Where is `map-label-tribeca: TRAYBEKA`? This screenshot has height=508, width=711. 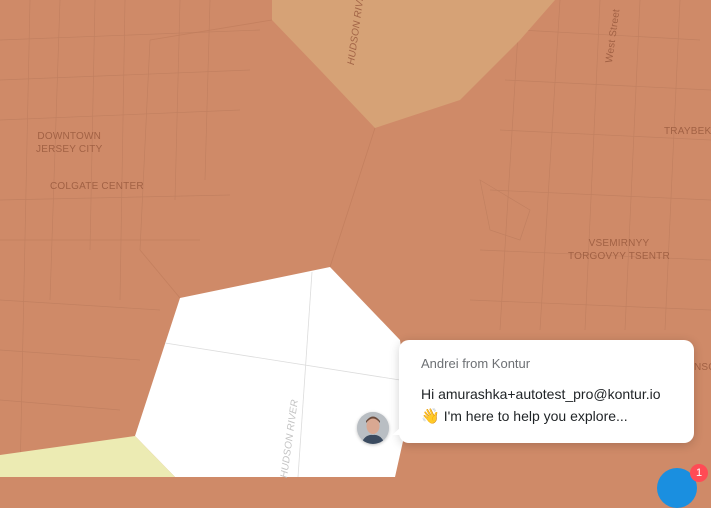
map-label-tribeca: TRAYBEKA is located at coordinates (687, 131).